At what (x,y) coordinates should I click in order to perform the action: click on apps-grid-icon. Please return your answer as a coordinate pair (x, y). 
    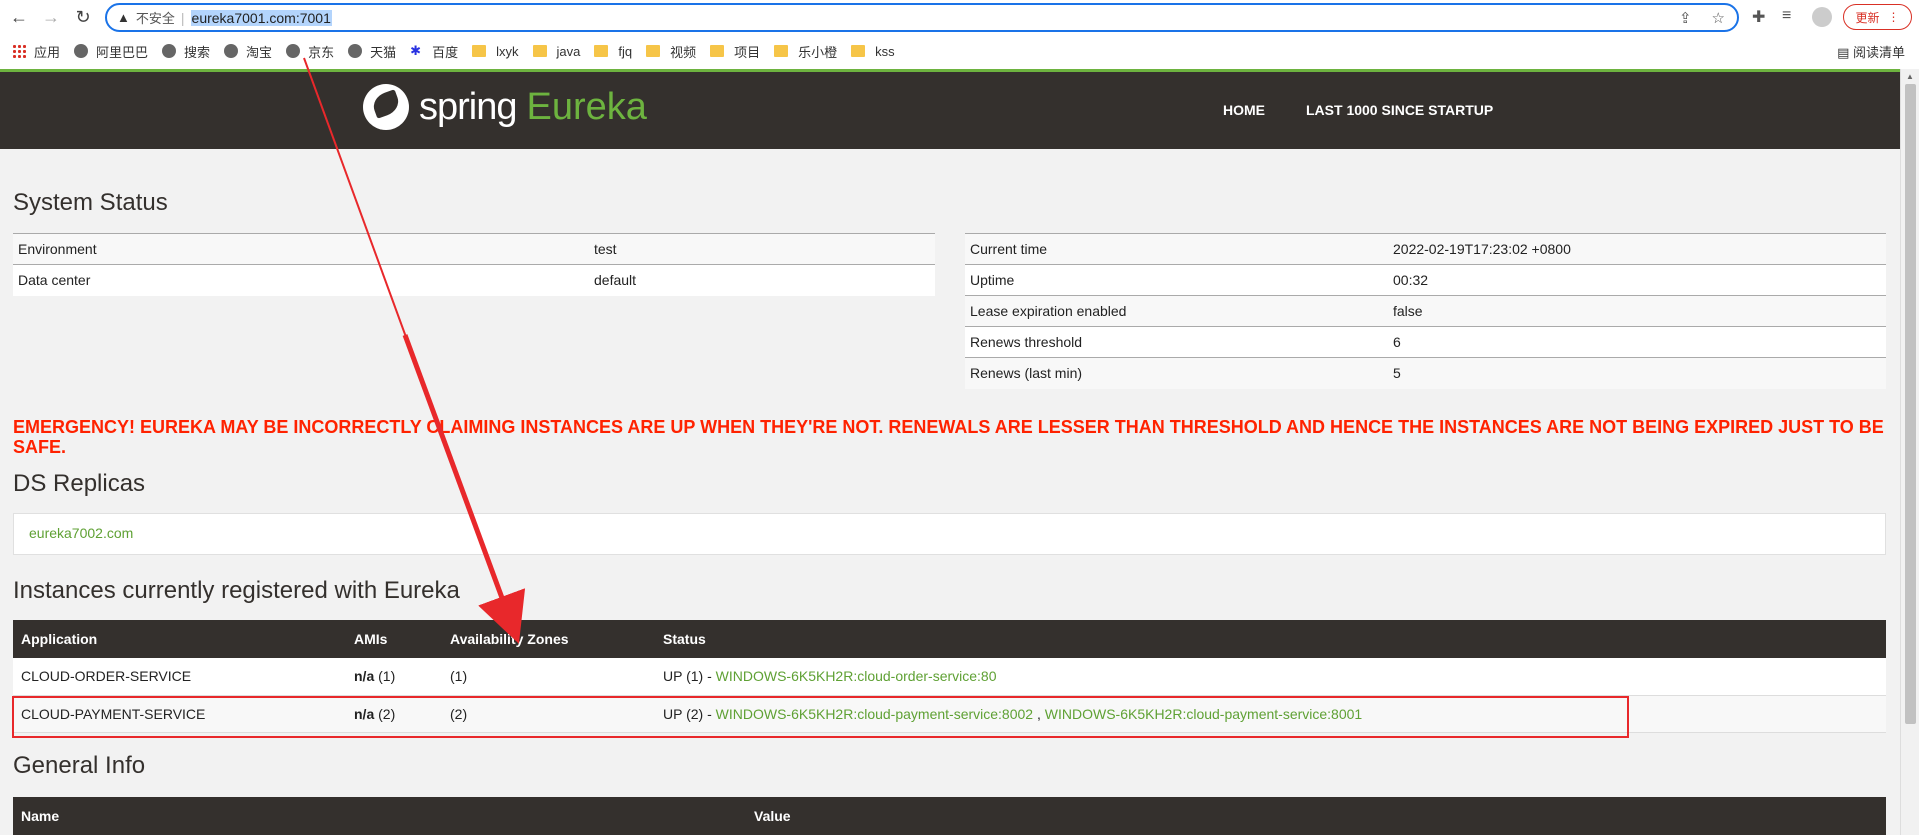
    Looking at the image, I should click on (19, 51).